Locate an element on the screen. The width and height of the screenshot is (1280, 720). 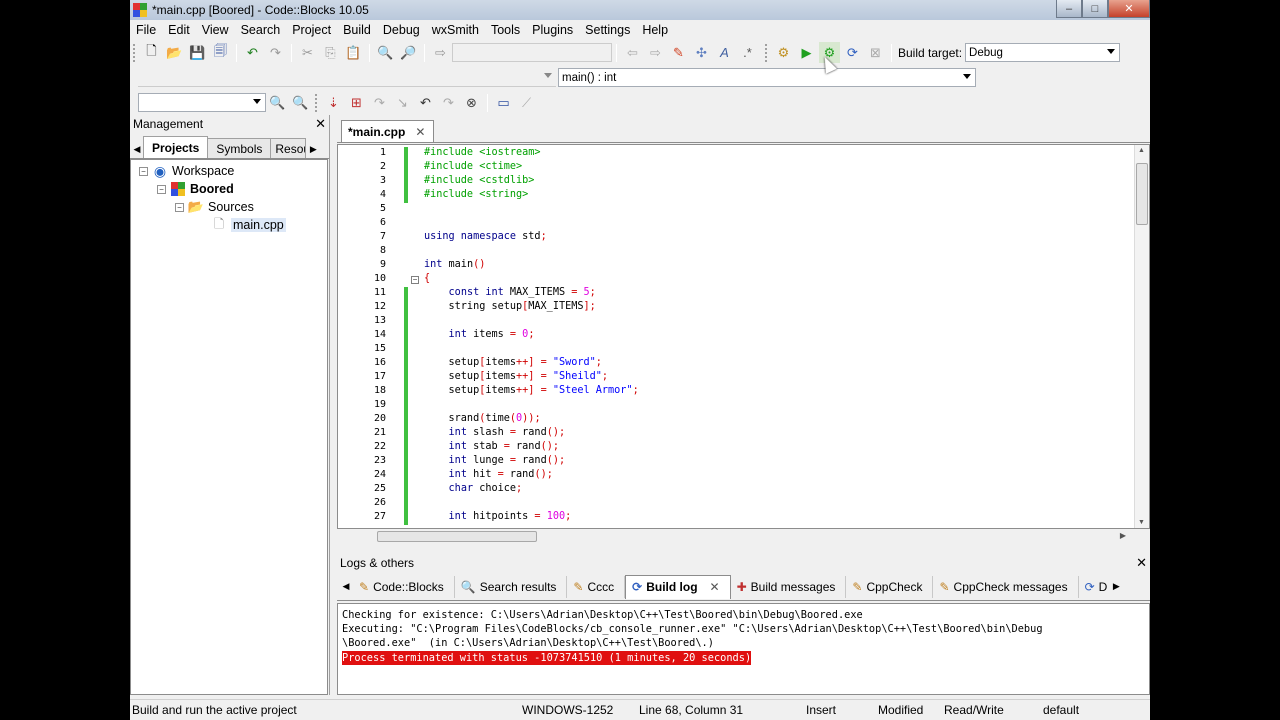
cut-icon: ✂ is located at coordinates (307, 52).